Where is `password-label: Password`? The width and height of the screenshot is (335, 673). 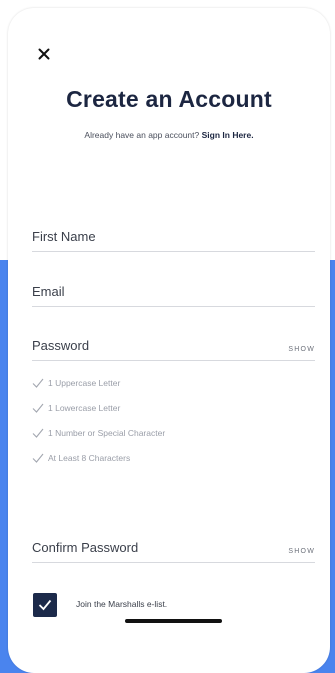
password-label: Password is located at coordinates (61, 345).